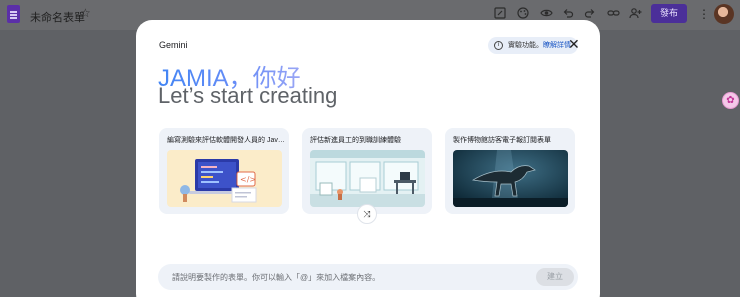 This screenshot has height=297, width=740. I want to click on dialog-label: Gemini, so click(173, 45).